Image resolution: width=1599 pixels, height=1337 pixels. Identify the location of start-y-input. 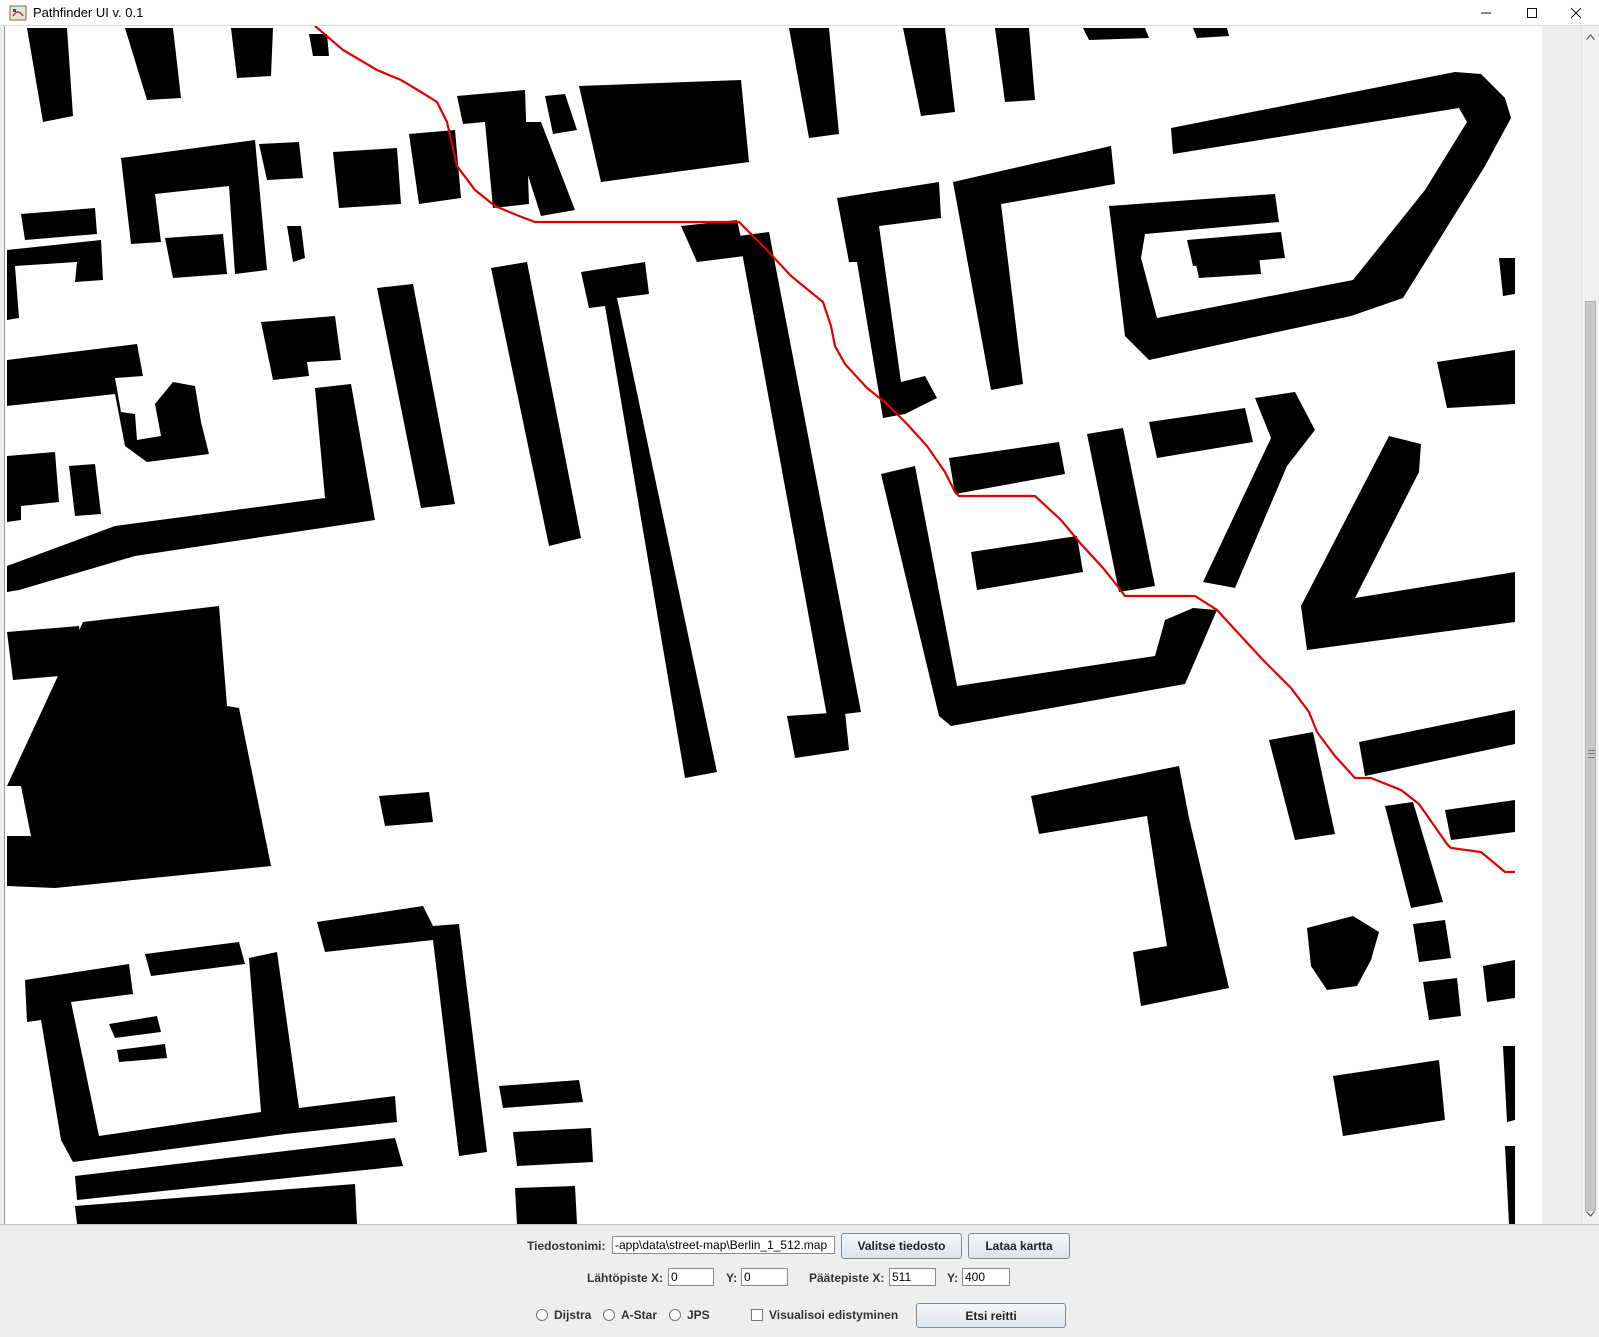
(764, 1277).